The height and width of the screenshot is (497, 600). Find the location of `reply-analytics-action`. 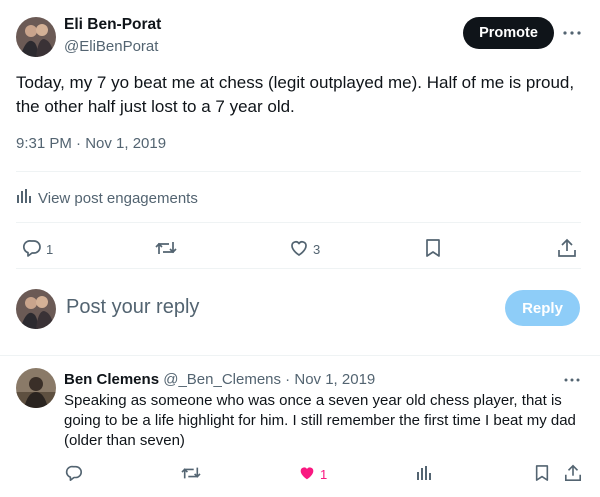

reply-analytics-action is located at coordinates (424, 474).